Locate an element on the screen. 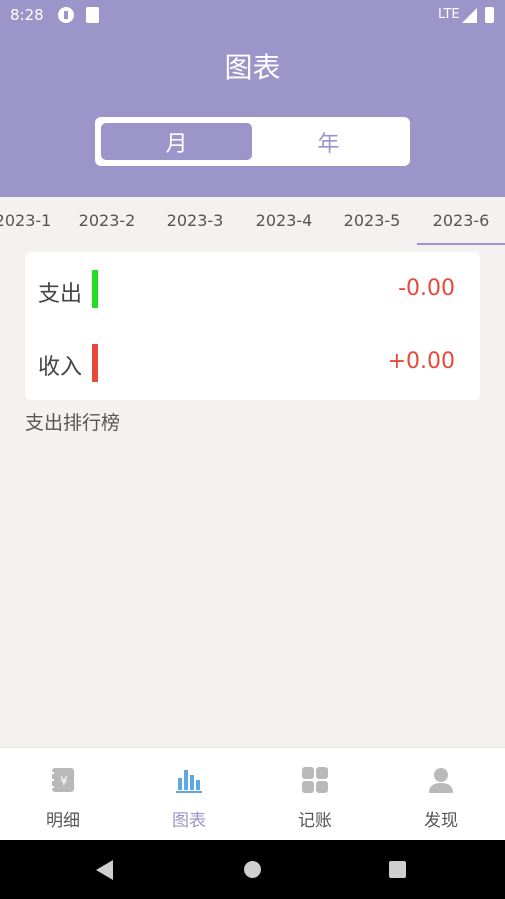 The width and height of the screenshot is (505, 899). expense-label: 支出 is located at coordinates (60, 294).